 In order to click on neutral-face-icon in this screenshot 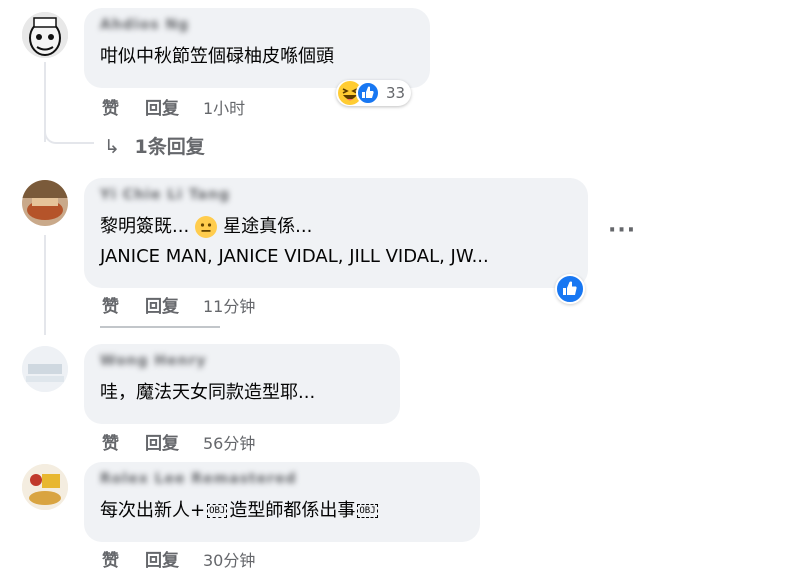, I will do `click(206, 227)`.